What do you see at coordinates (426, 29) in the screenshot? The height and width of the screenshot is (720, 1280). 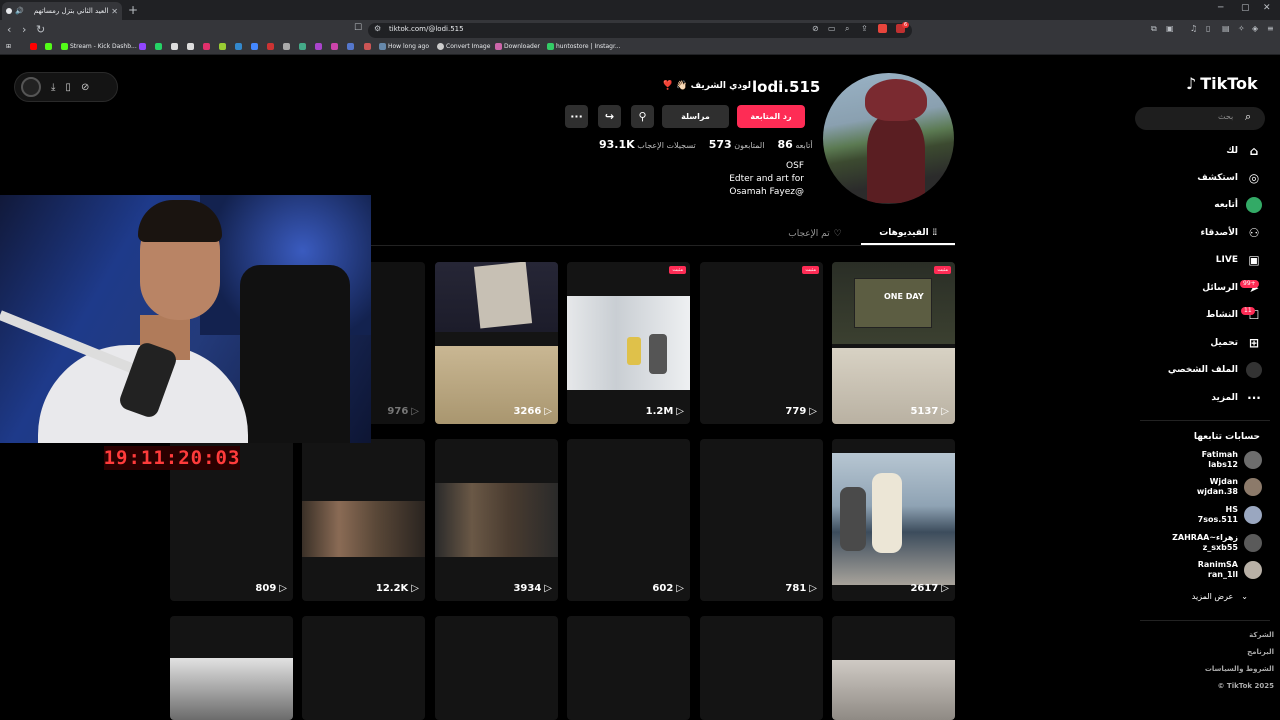 I see `url-text: tiktok.com/@lodi.515` at bounding box center [426, 29].